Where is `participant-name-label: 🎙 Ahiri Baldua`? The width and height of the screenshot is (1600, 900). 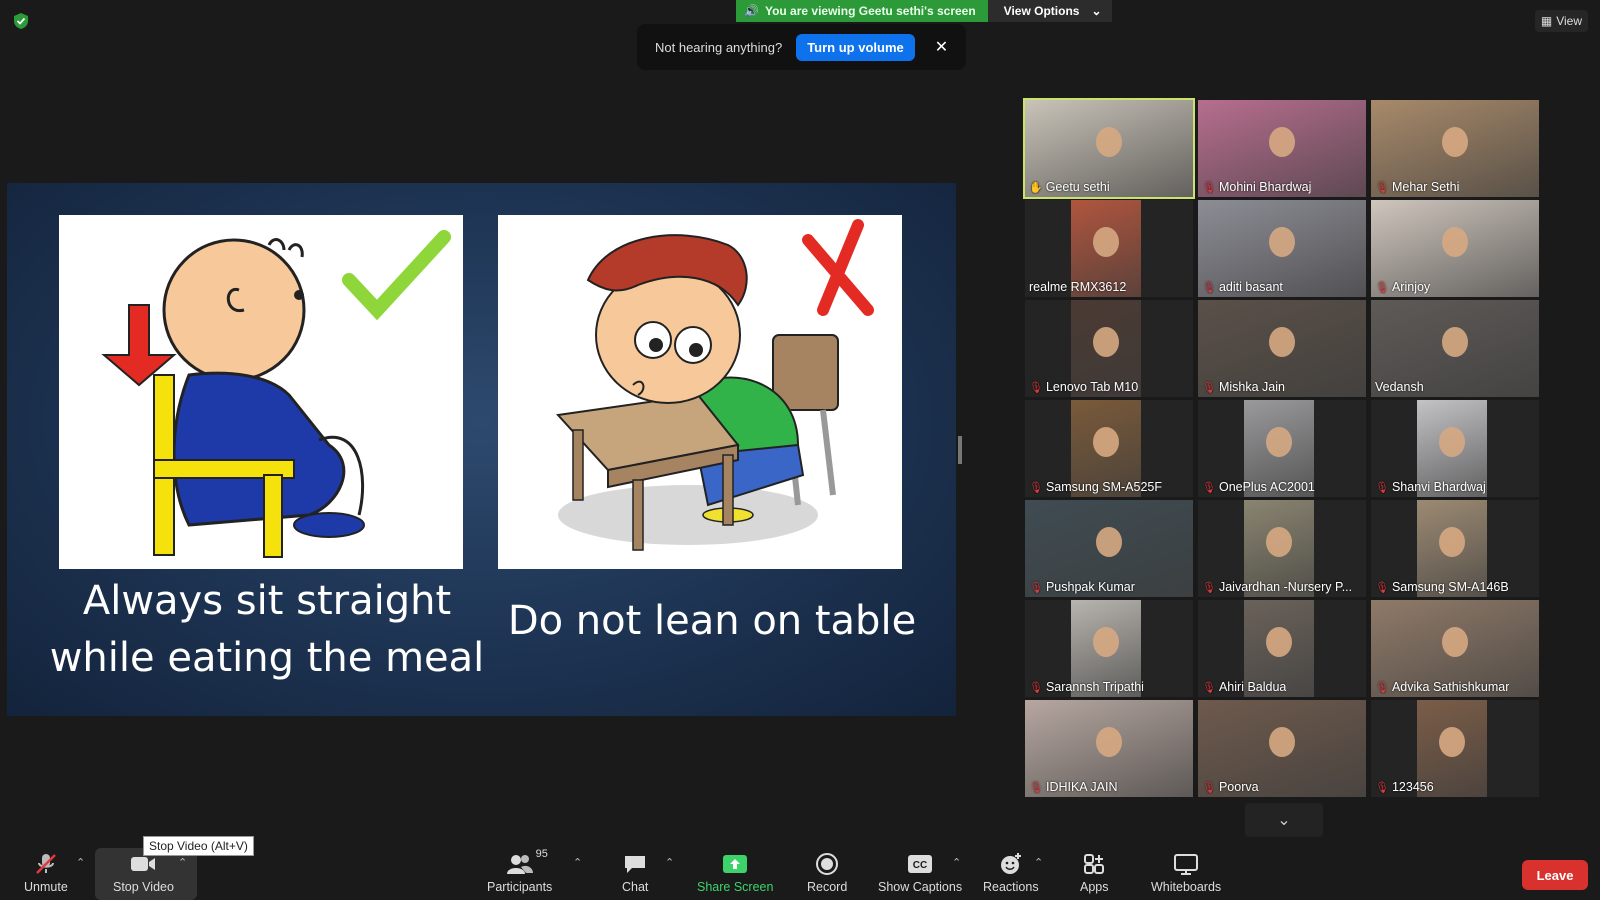
participant-name-label: 🎙 Ahiri Baldua is located at coordinates (1244, 687).